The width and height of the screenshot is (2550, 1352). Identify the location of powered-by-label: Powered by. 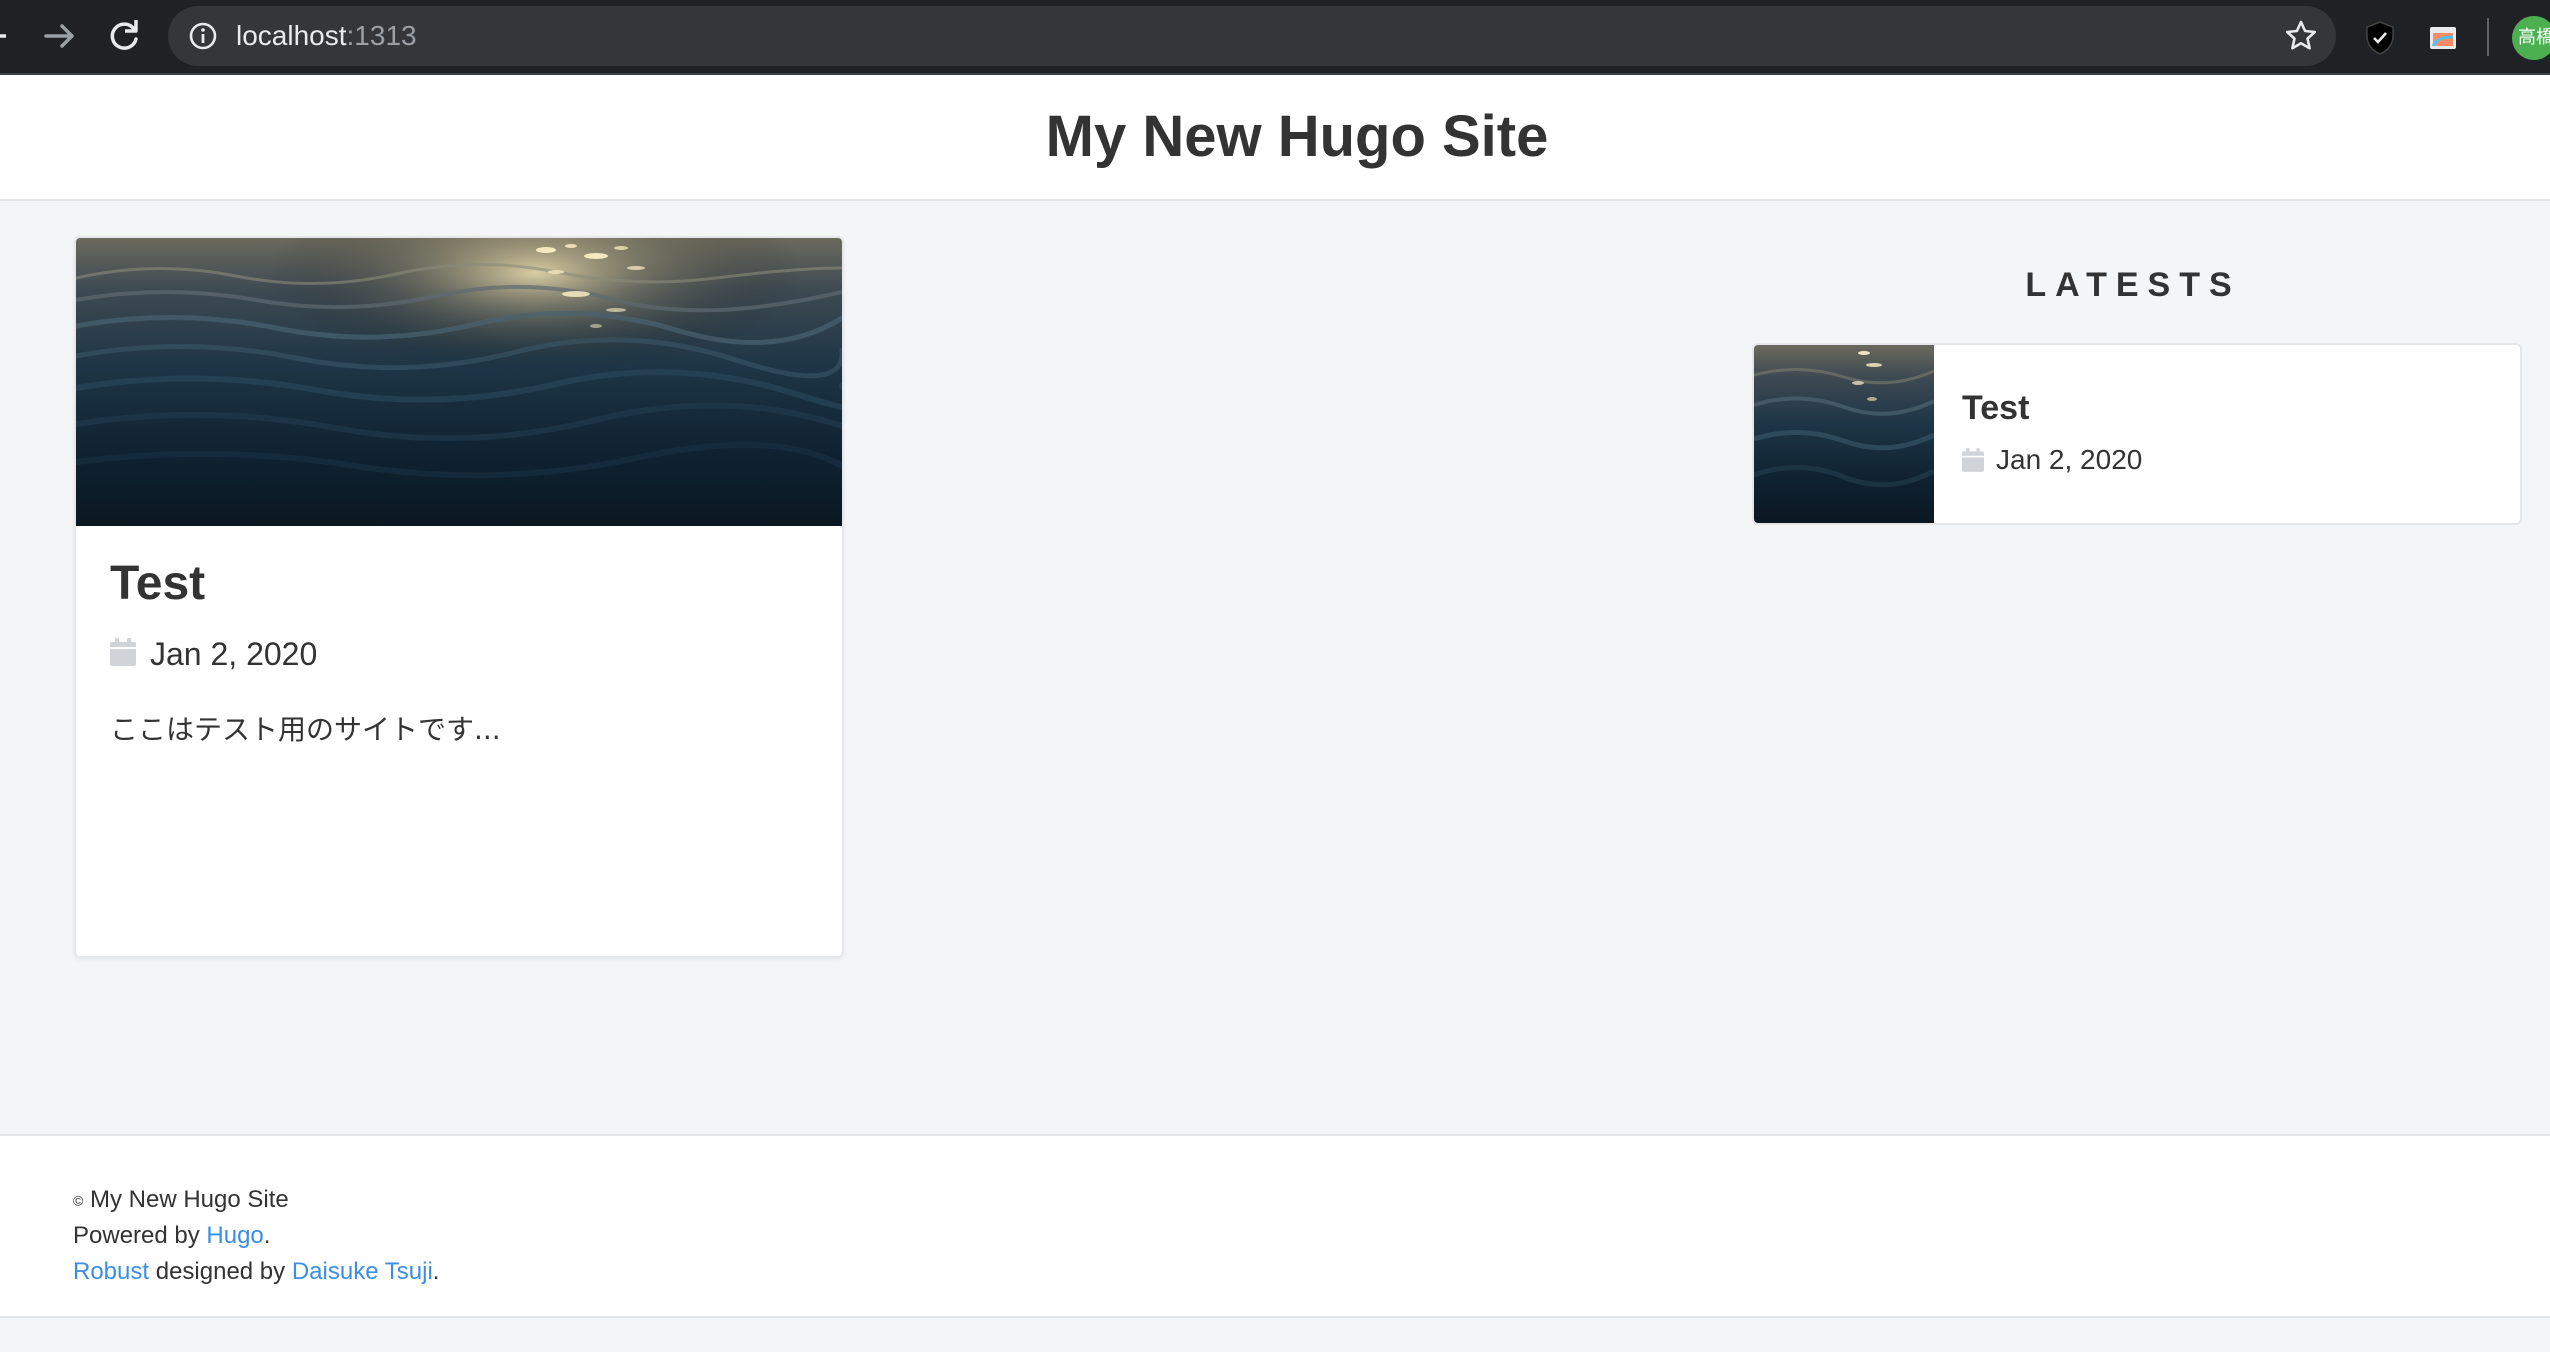
(140, 1235).